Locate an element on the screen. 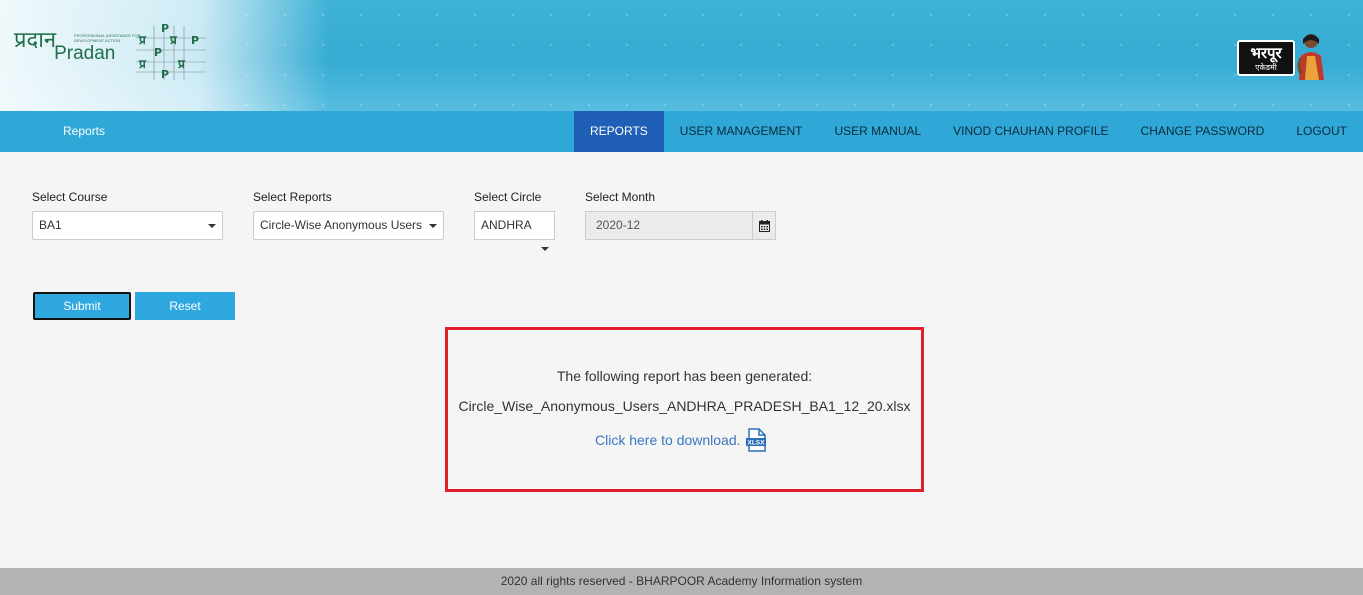 This screenshot has width=1363, height=595. pradan-logo-hindi: प्रदान is located at coordinates (35, 40).